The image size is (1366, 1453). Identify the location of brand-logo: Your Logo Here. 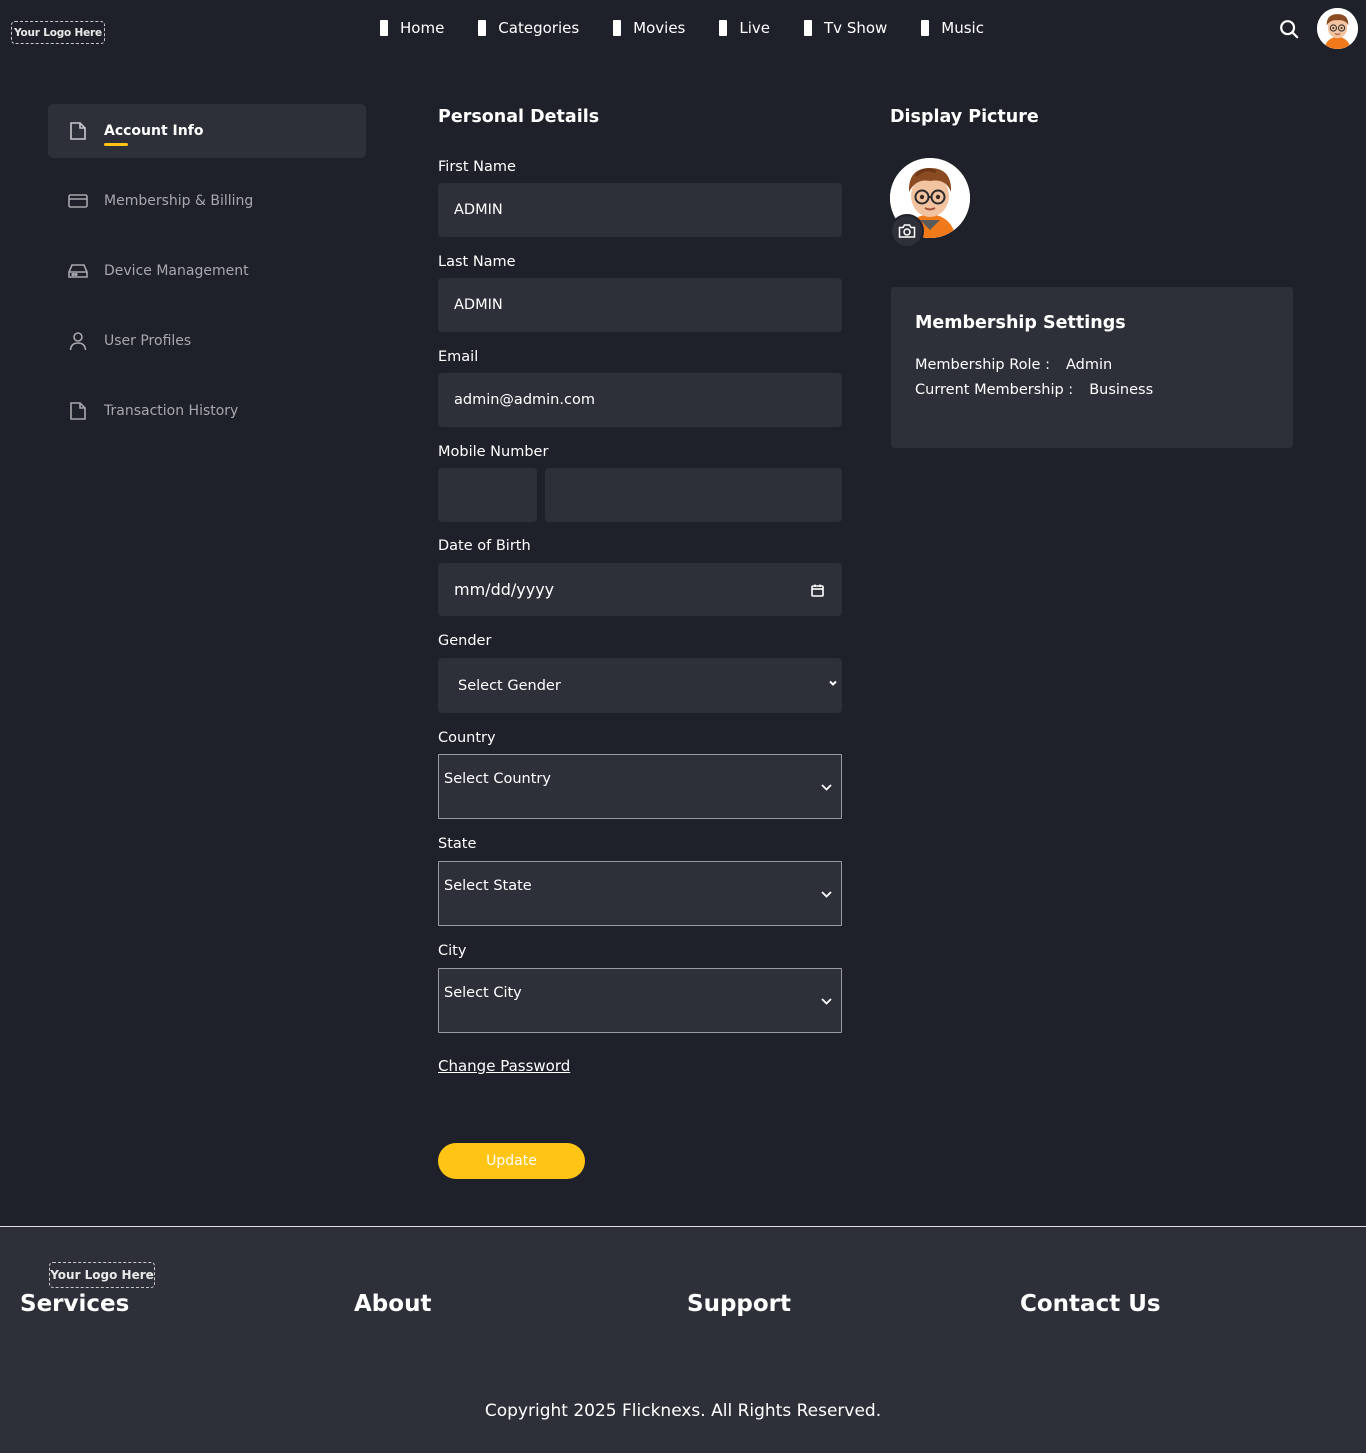
(58, 32).